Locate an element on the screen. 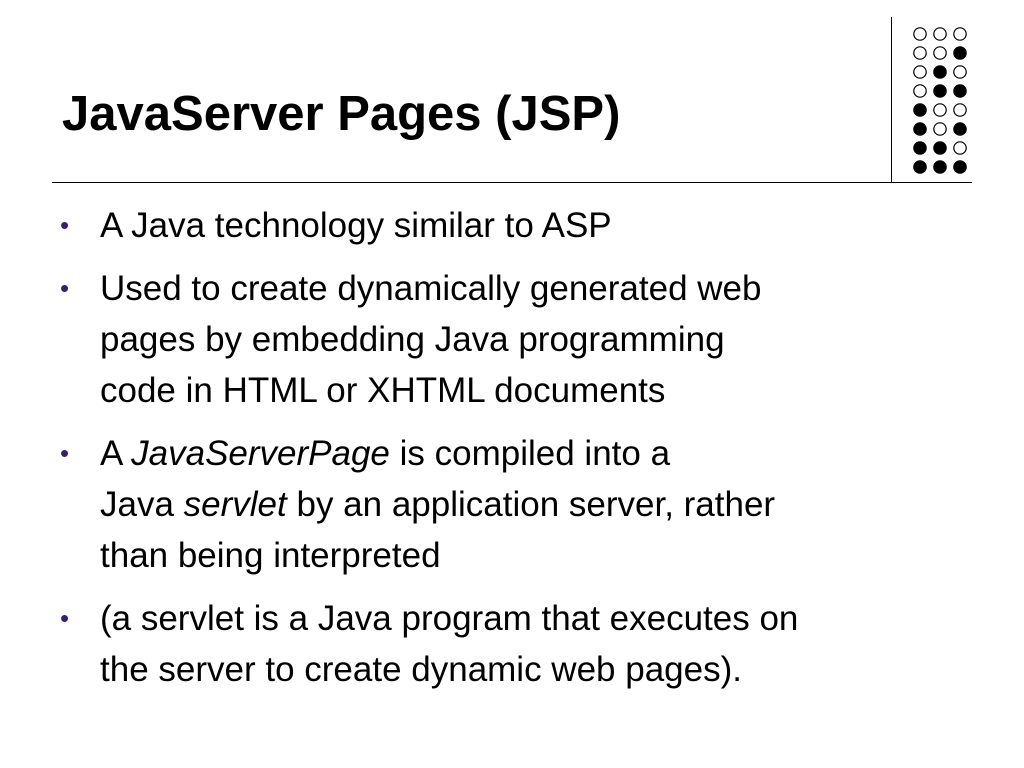 This screenshot has width=1024, height=768. title-divider is located at coordinates (512, 182).